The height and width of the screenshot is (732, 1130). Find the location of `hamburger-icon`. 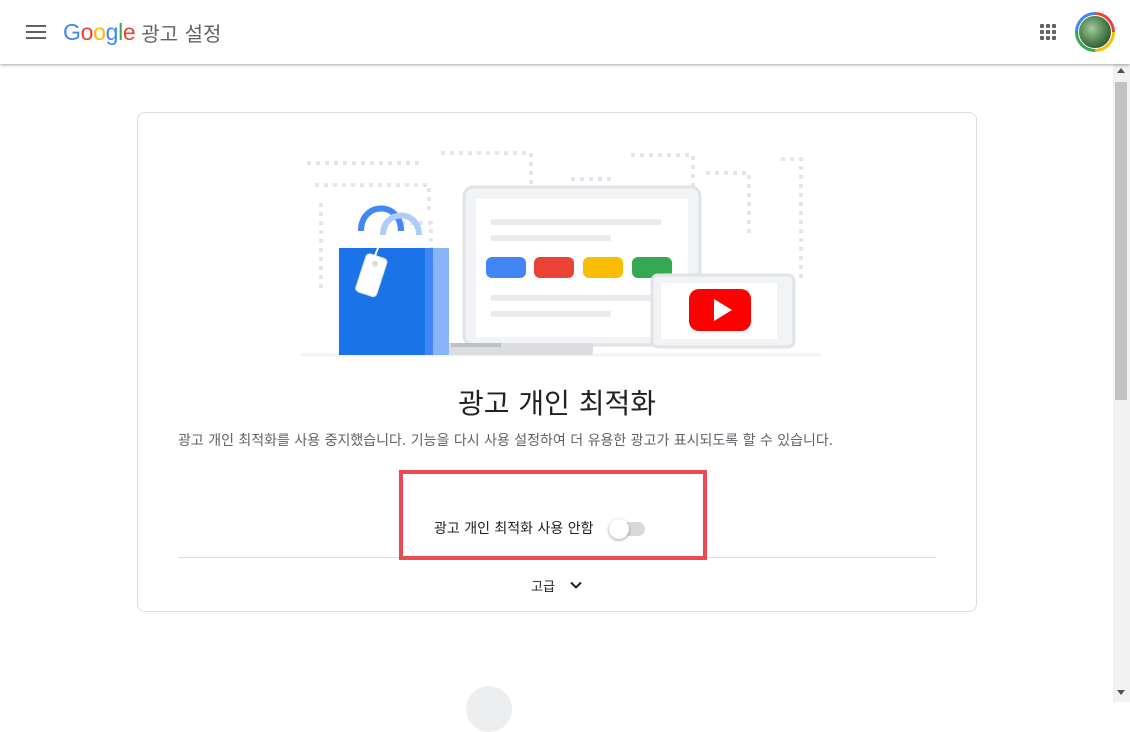

hamburger-icon is located at coordinates (36, 26).